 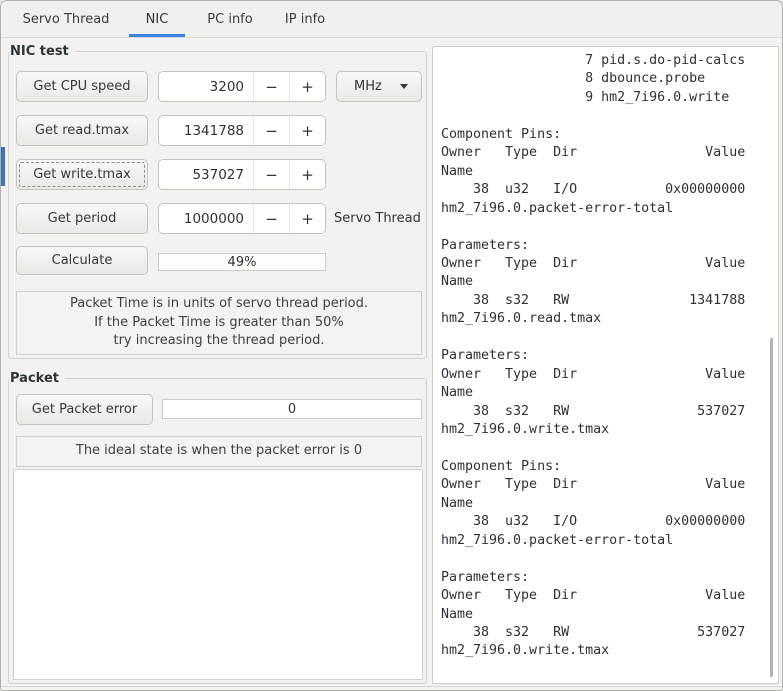 I want to click on period-increment-button: +, so click(x=307, y=218).